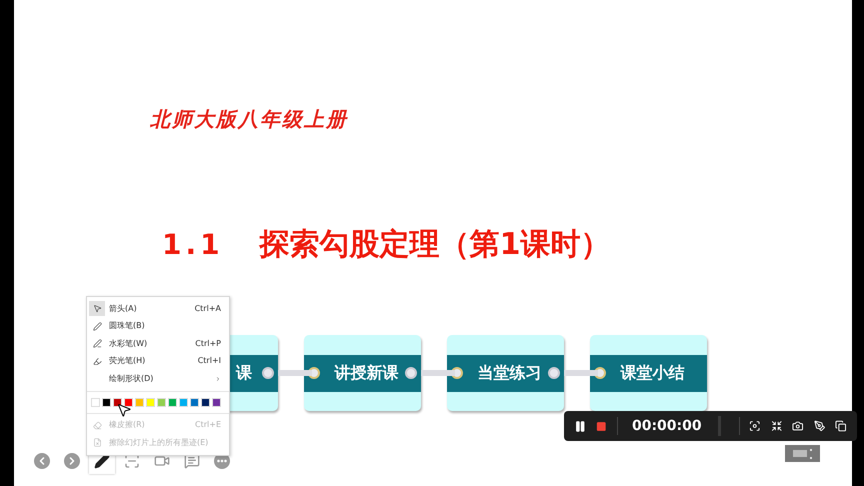 Image resolution: width=864 pixels, height=486 pixels. I want to click on shrink-icon, so click(776, 426).